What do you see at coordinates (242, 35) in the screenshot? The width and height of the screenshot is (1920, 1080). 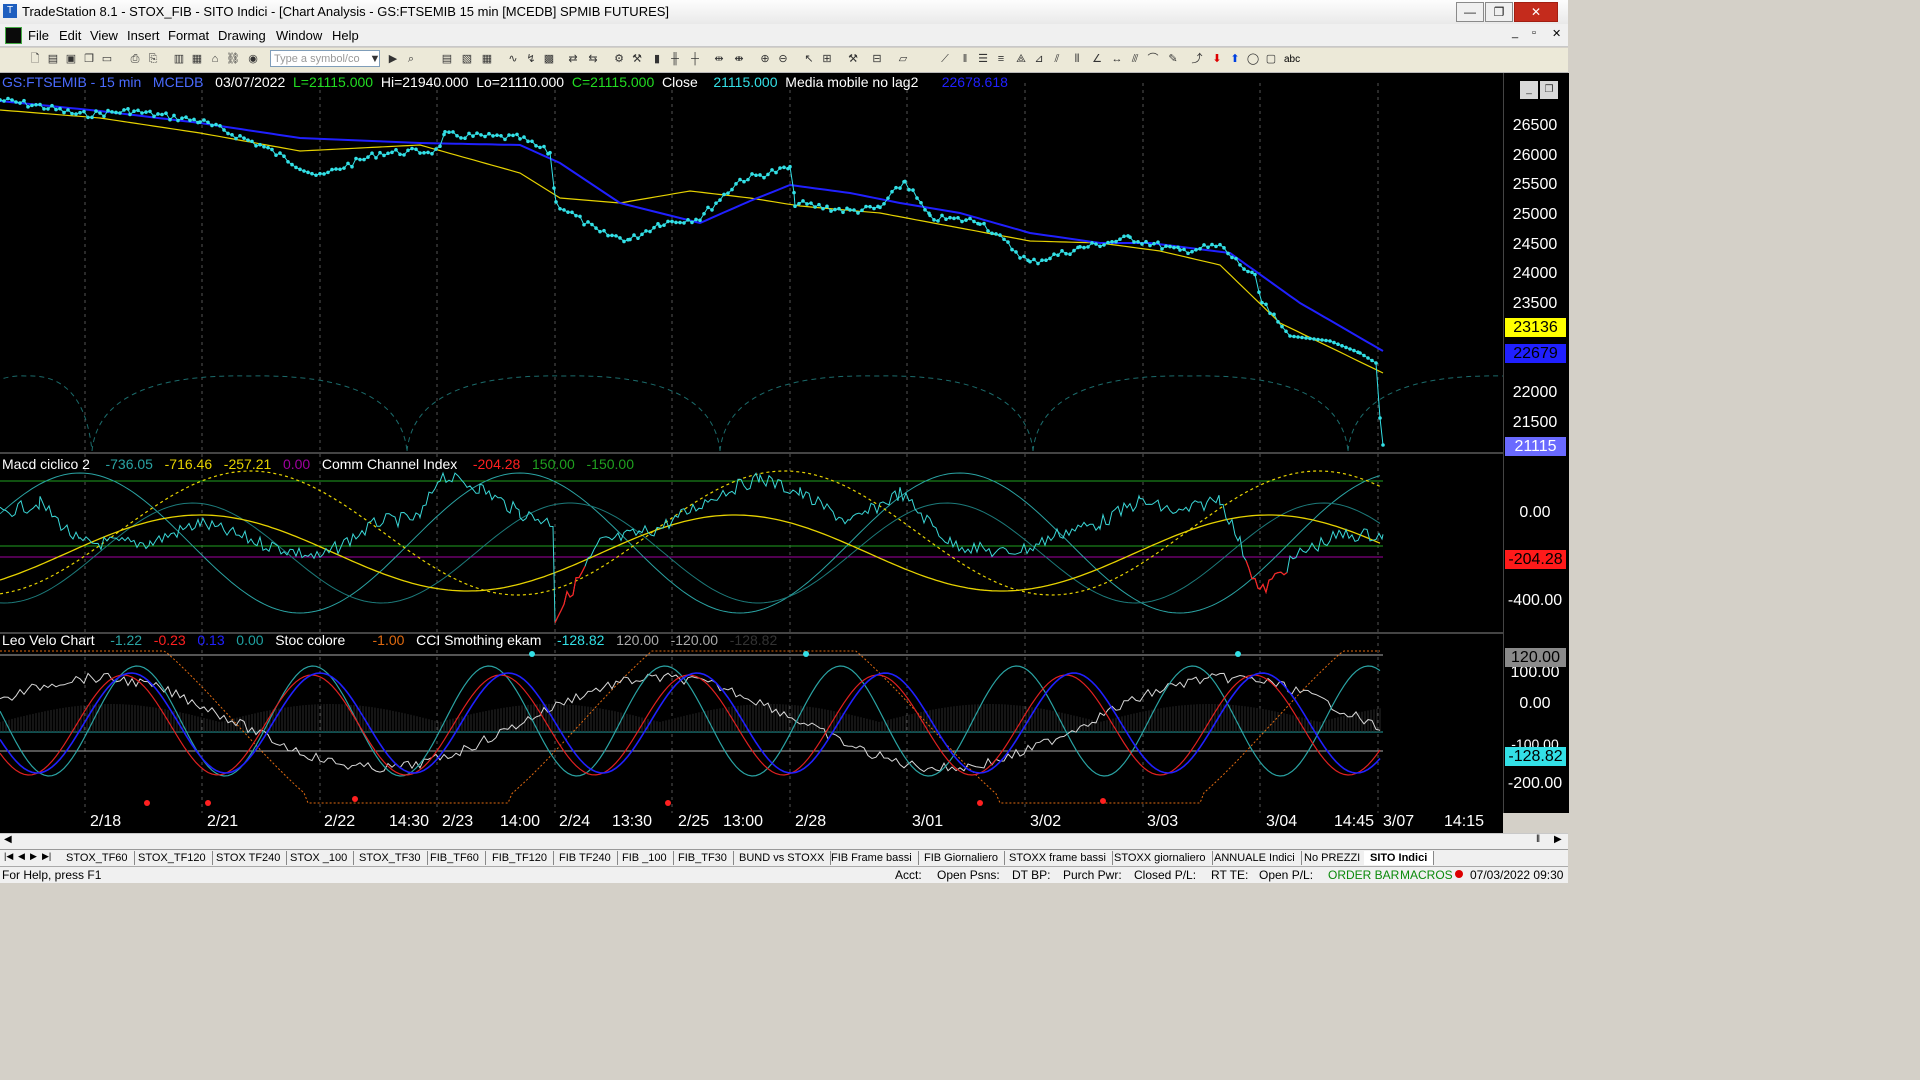 I see `menu-drawing: Drawing` at bounding box center [242, 35].